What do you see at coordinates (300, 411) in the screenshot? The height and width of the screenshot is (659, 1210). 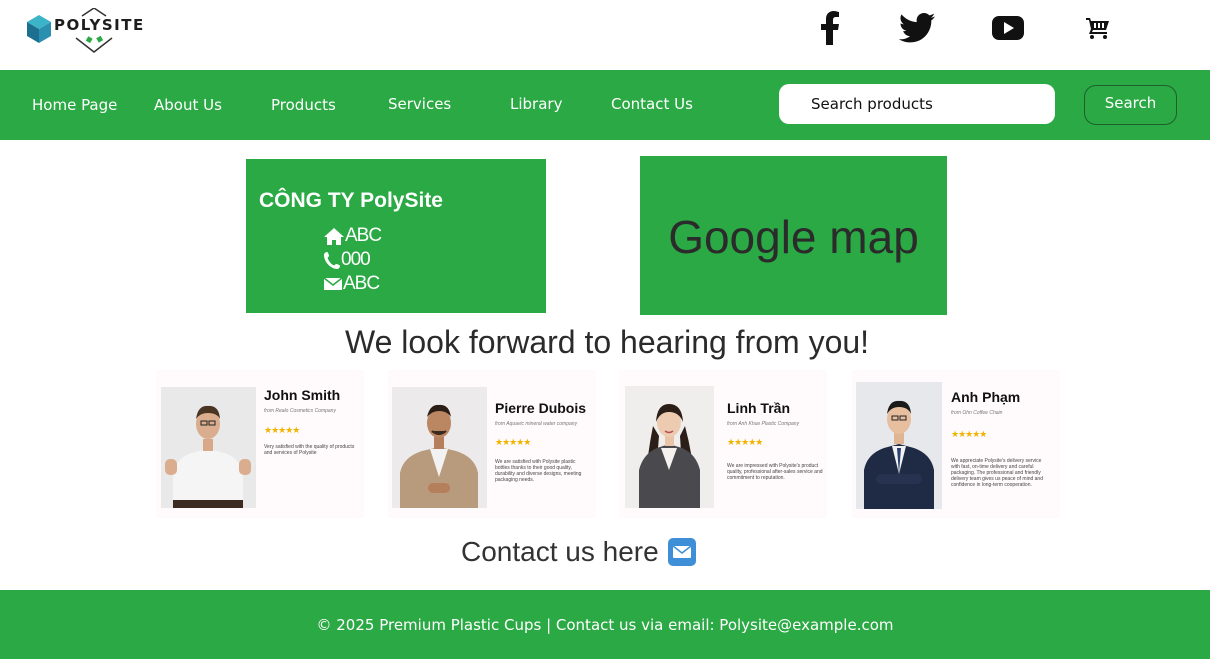 I see `testimonial-company: from Realo Cosmetics Company` at bounding box center [300, 411].